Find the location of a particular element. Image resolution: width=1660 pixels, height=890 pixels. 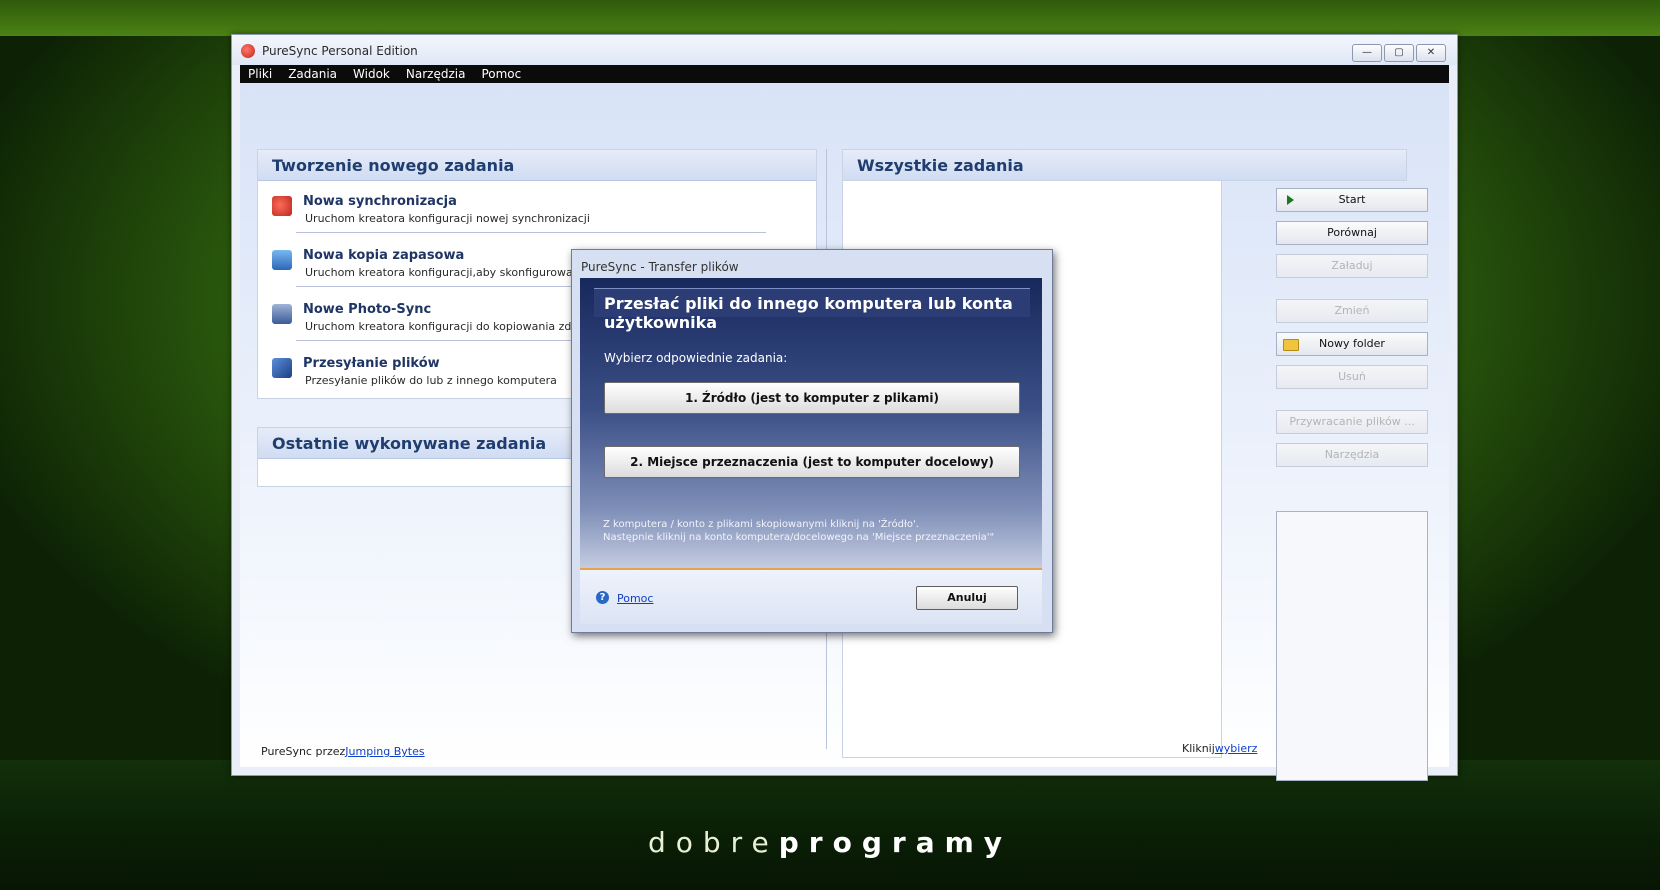

credits: PureSync przezJumping Bytes is located at coordinates (343, 751).